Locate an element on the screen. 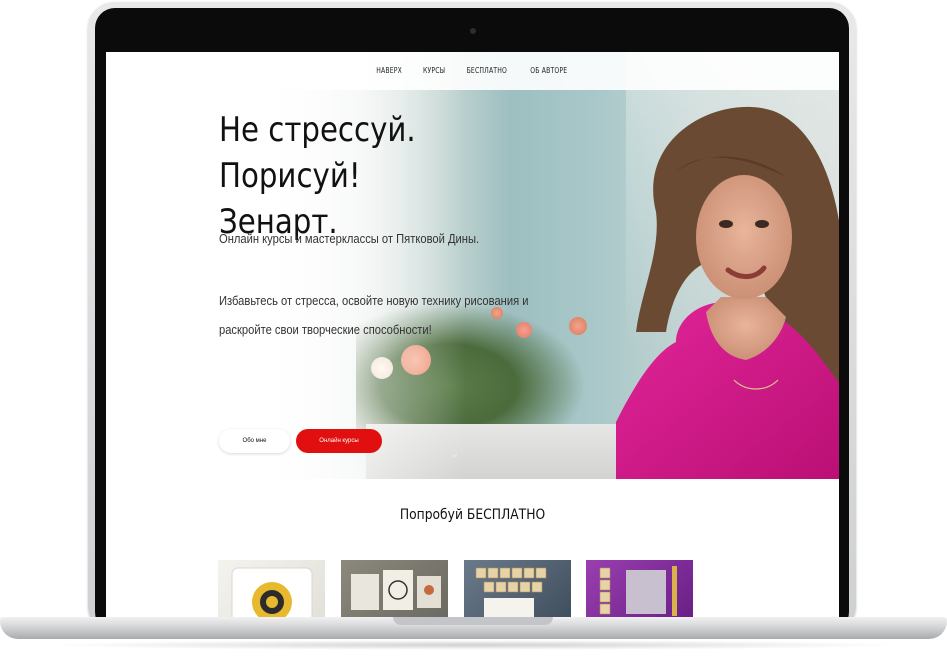 This screenshot has height=658, width=947. author-photo is located at coordinates (727, 292).